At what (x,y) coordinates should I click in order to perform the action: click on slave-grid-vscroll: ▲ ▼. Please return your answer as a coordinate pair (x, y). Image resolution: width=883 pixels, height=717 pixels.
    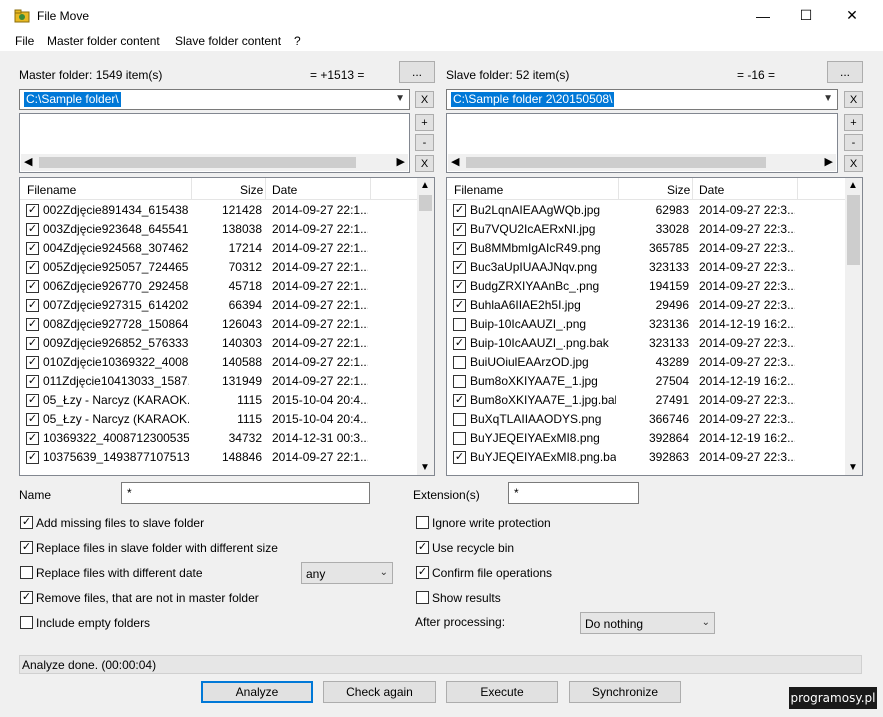
    Looking at the image, I should click on (853, 326).